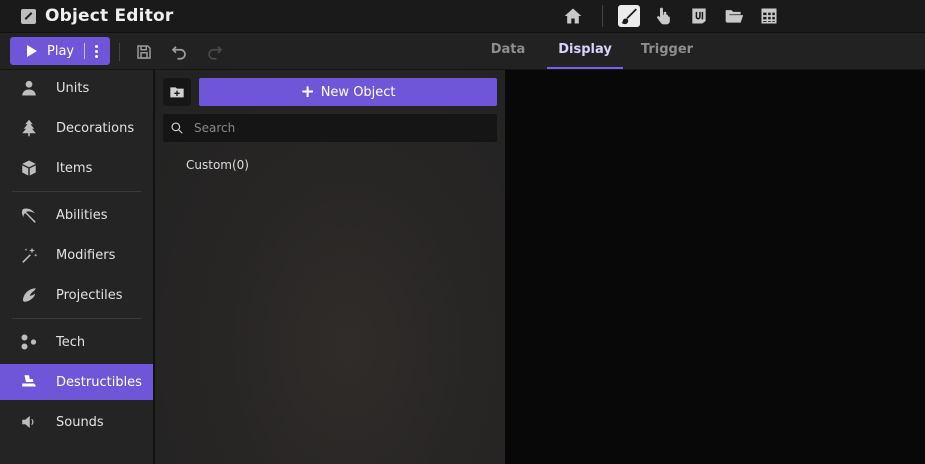 The height and width of the screenshot is (464, 925). What do you see at coordinates (29, 128) in the screenshot?
I see `tree-icon` at bounding box center [29, 128].